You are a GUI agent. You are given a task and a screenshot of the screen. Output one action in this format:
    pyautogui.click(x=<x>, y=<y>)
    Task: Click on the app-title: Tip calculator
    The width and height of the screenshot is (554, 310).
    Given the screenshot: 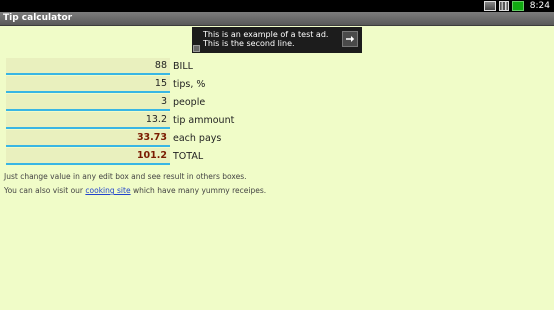 What is the action you would take?
    pyautogui.click(x=38, y=18)
    